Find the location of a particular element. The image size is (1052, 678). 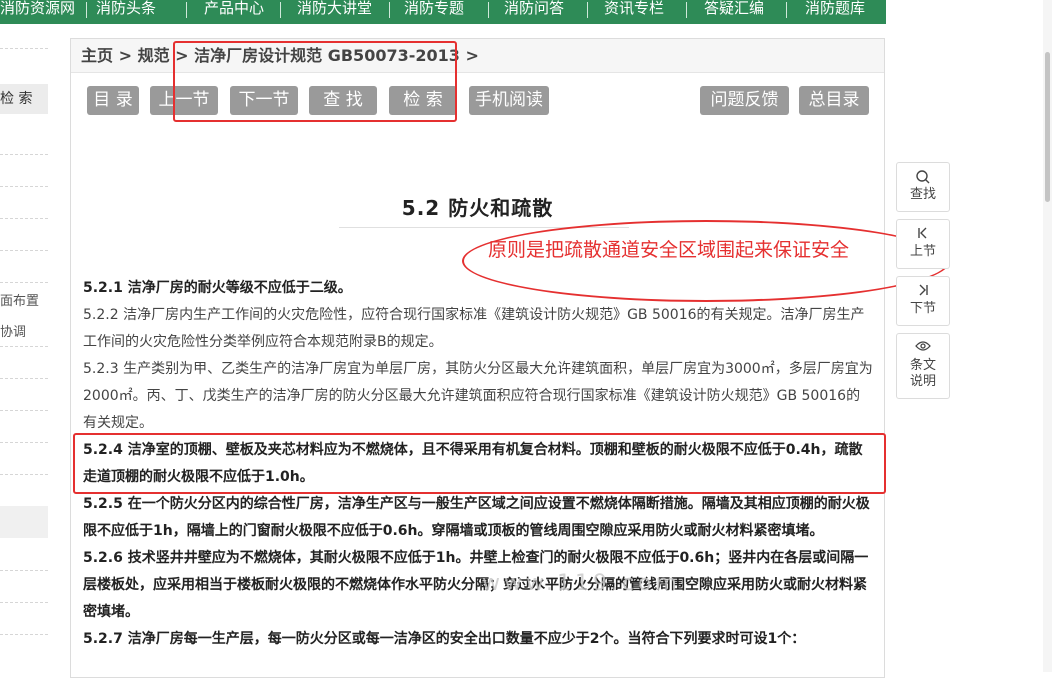

sidebar-item-coordination: 协调 is located at coordinates (24, 330).